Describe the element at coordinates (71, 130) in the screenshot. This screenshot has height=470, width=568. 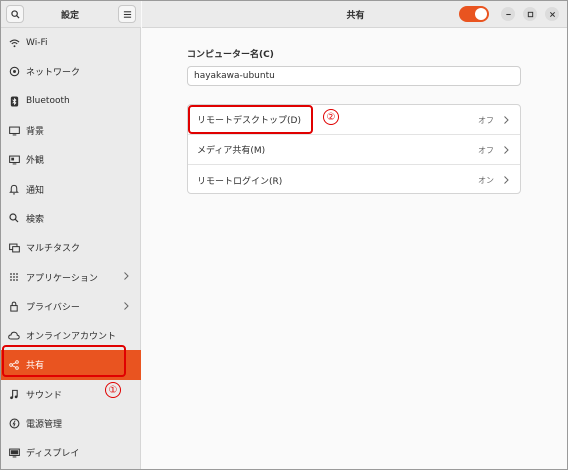
I see `sidebar-item-background: 背景` at that location.